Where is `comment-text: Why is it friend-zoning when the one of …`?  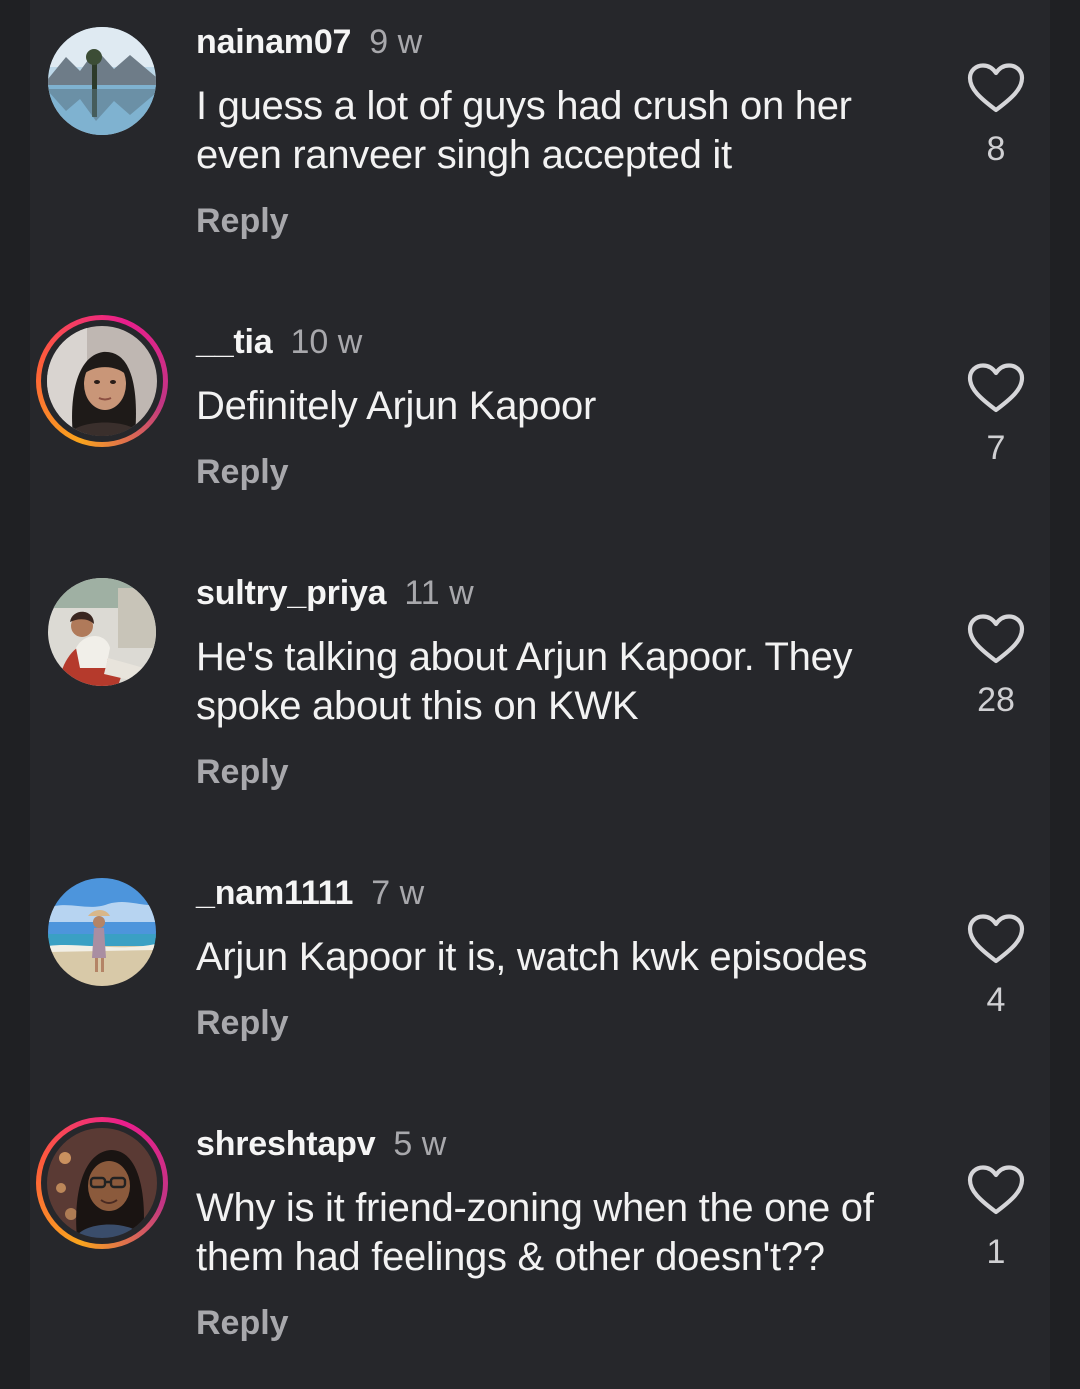
comment-text: Why is it friend-zoning when the one of … is located at coordinates (535, 1232).